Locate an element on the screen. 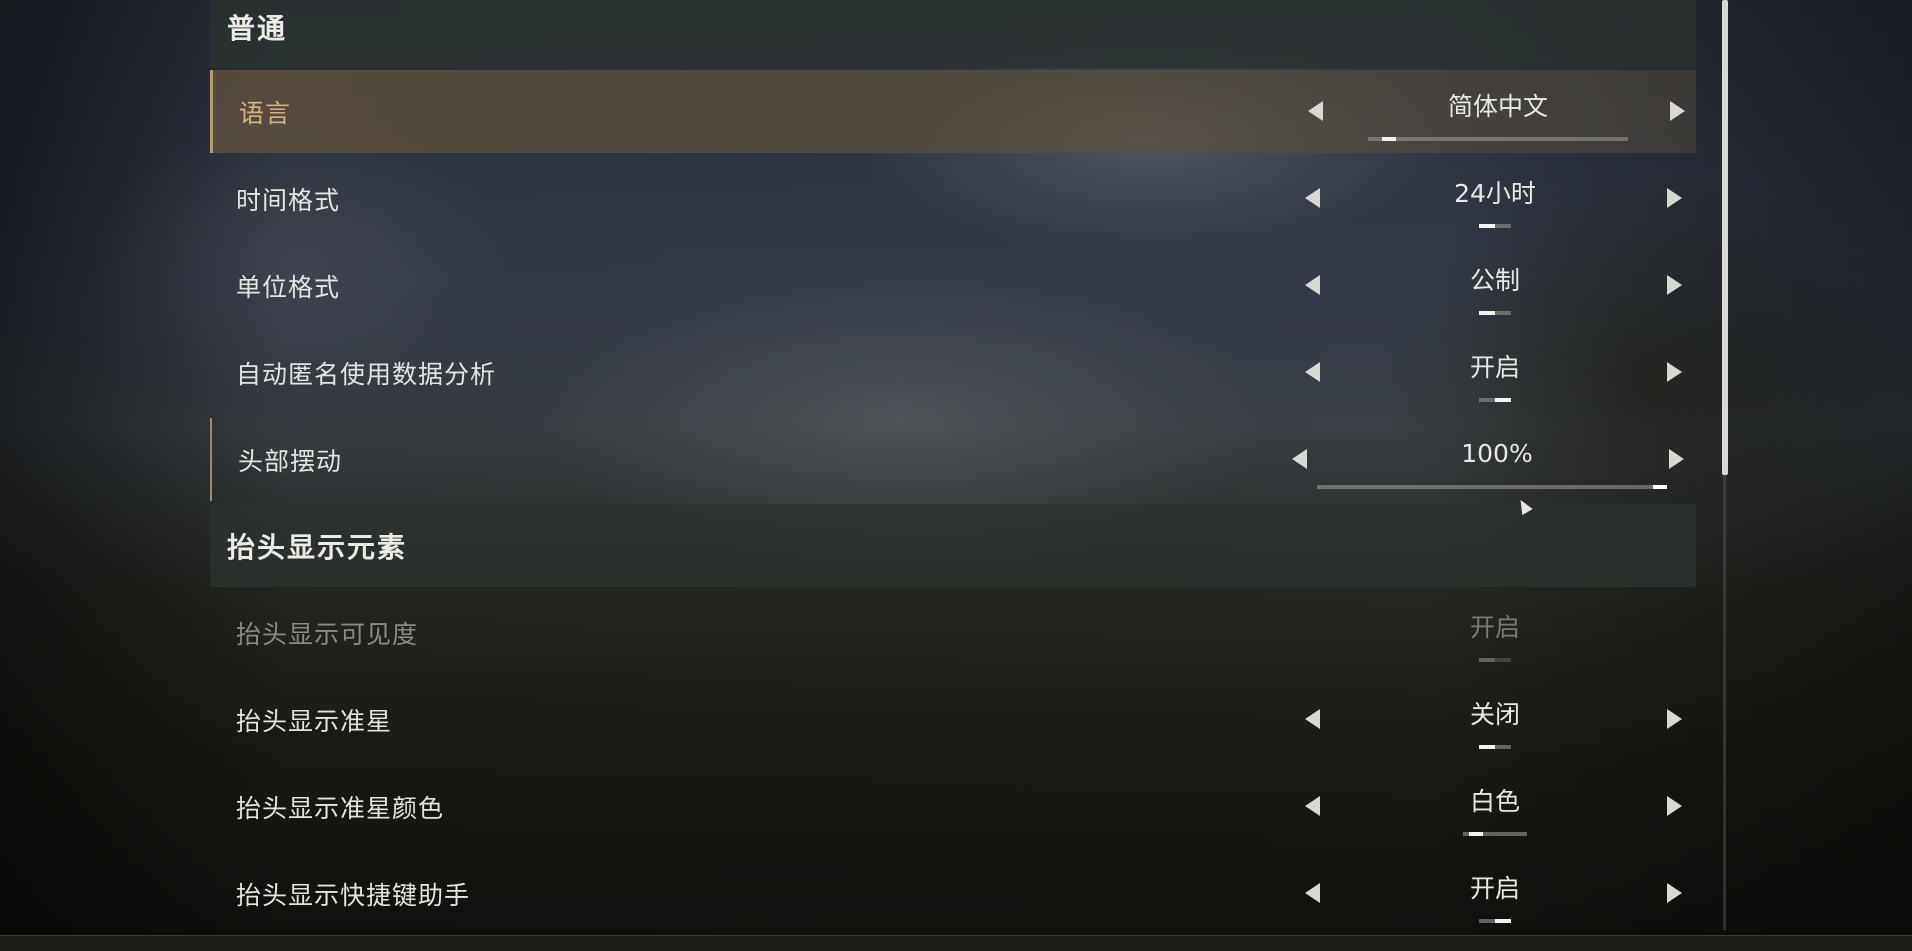 The width and height of the screenshot is (1912, 951). section-title: 抬头显示元素 is located at coordinates (317, 547).